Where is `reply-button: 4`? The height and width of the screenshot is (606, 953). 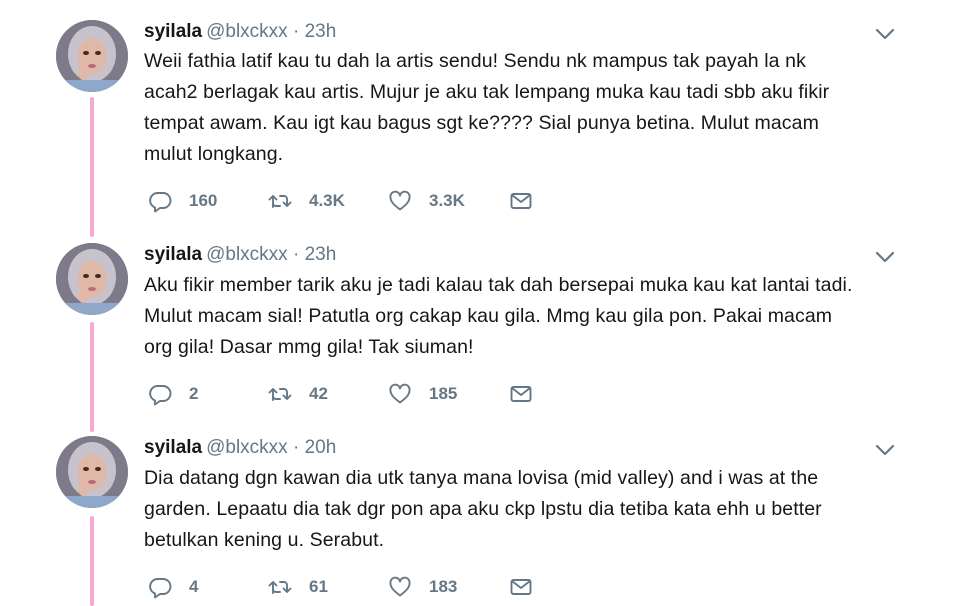
reply-button: 4 is located at coordinates (173, 587).